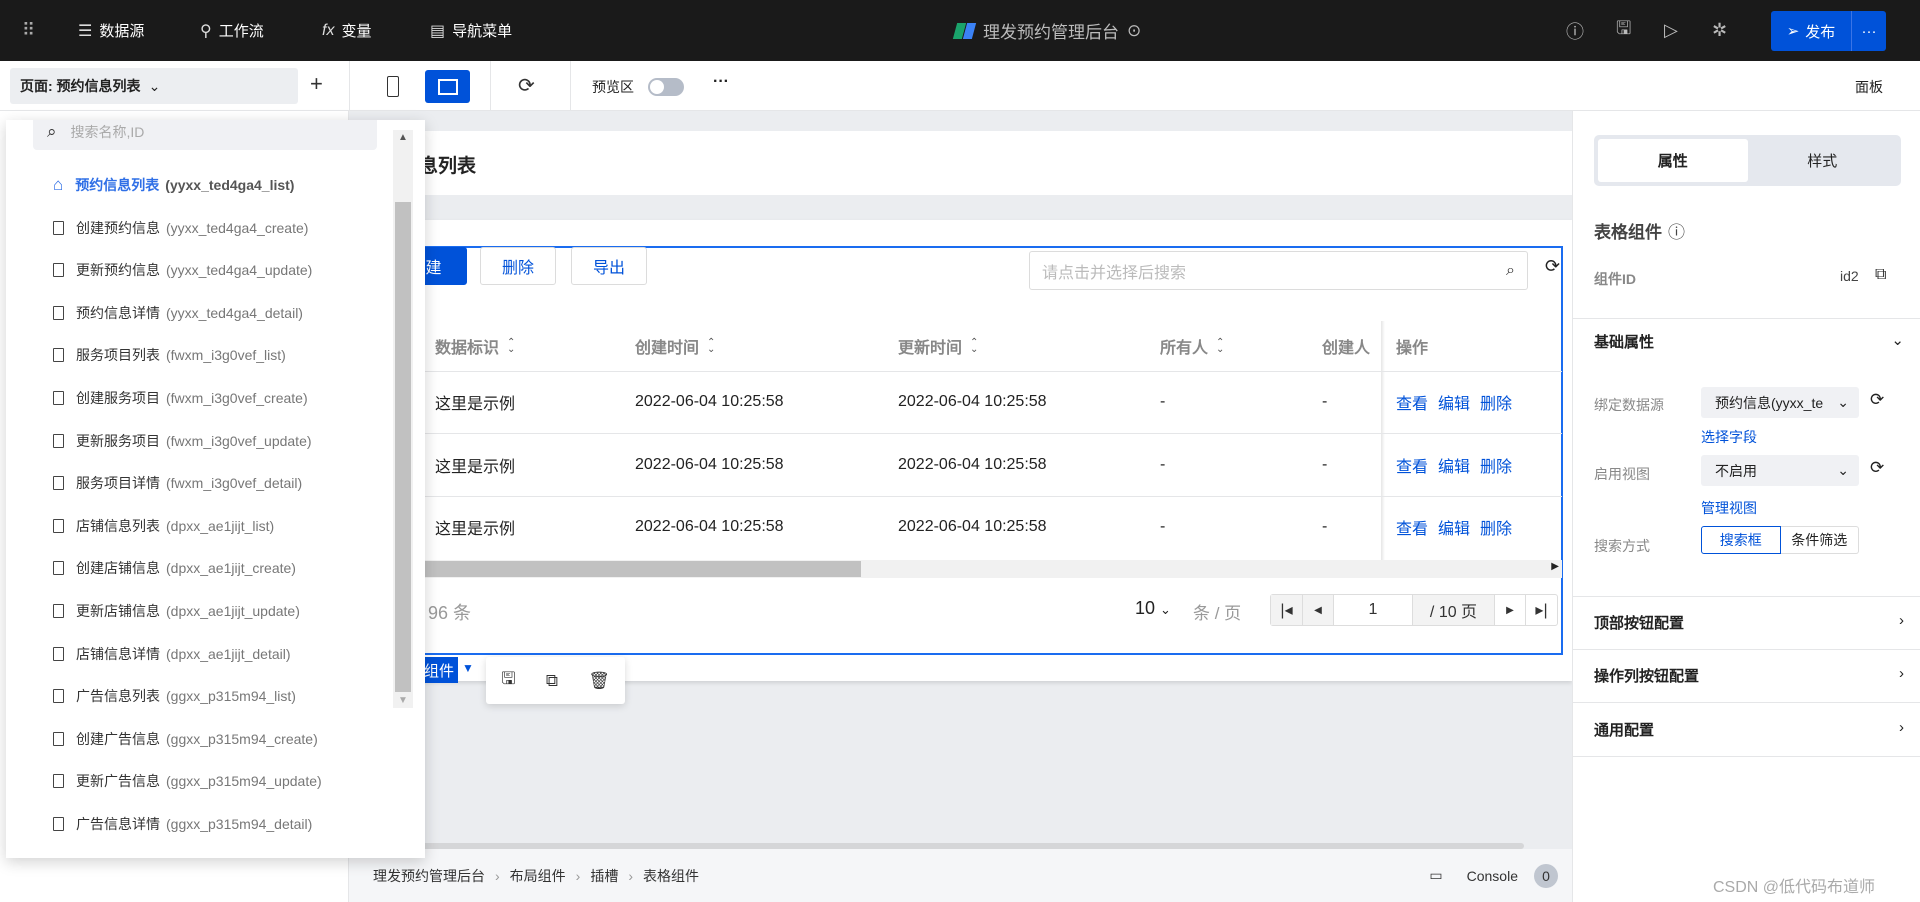  Describe the element at coordinates (1749, 675) in the screenshot. I see `section-action-buttons: 操作列按钮配置 ›` at that location.